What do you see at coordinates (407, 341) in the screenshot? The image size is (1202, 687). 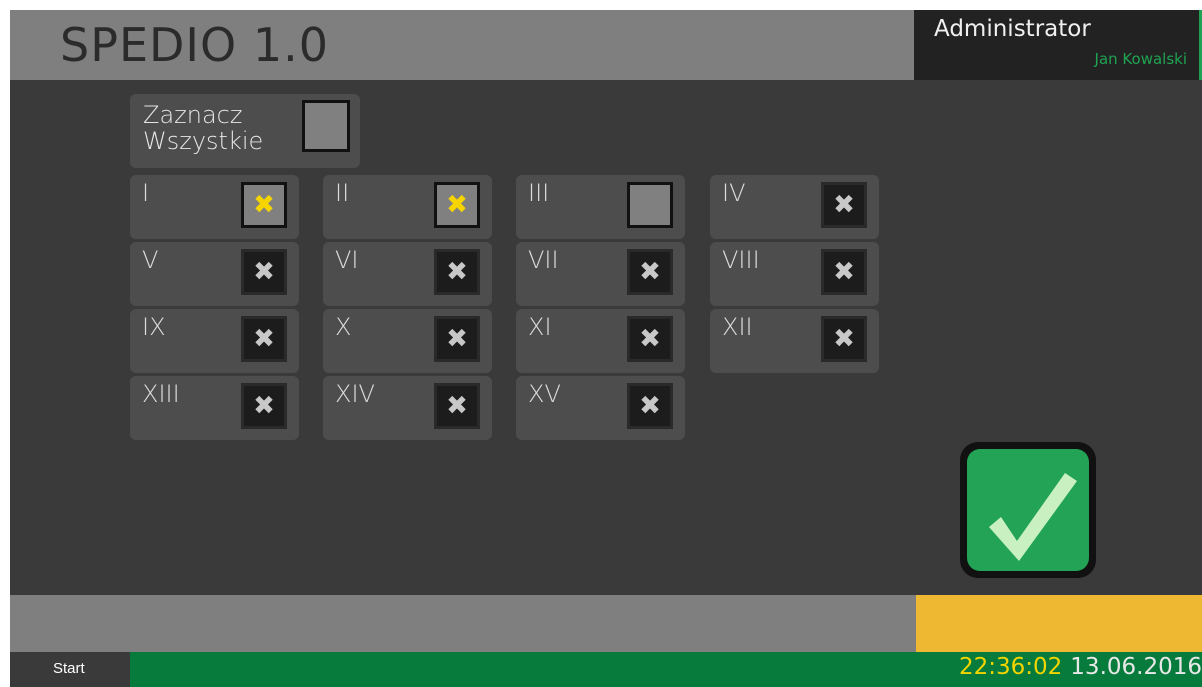 I see `item-tile: X ✖` at bounding box center [407, 341].